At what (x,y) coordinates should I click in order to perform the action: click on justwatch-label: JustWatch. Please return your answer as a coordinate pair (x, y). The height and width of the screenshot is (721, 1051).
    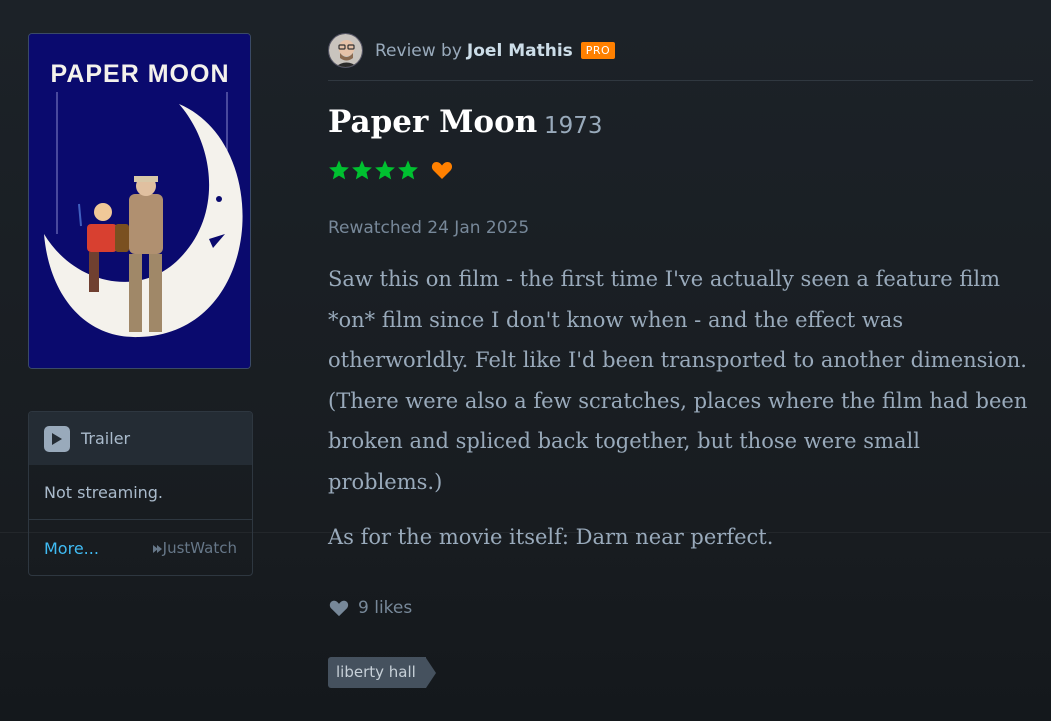
    Looking at the image, I should click on (199, 548).